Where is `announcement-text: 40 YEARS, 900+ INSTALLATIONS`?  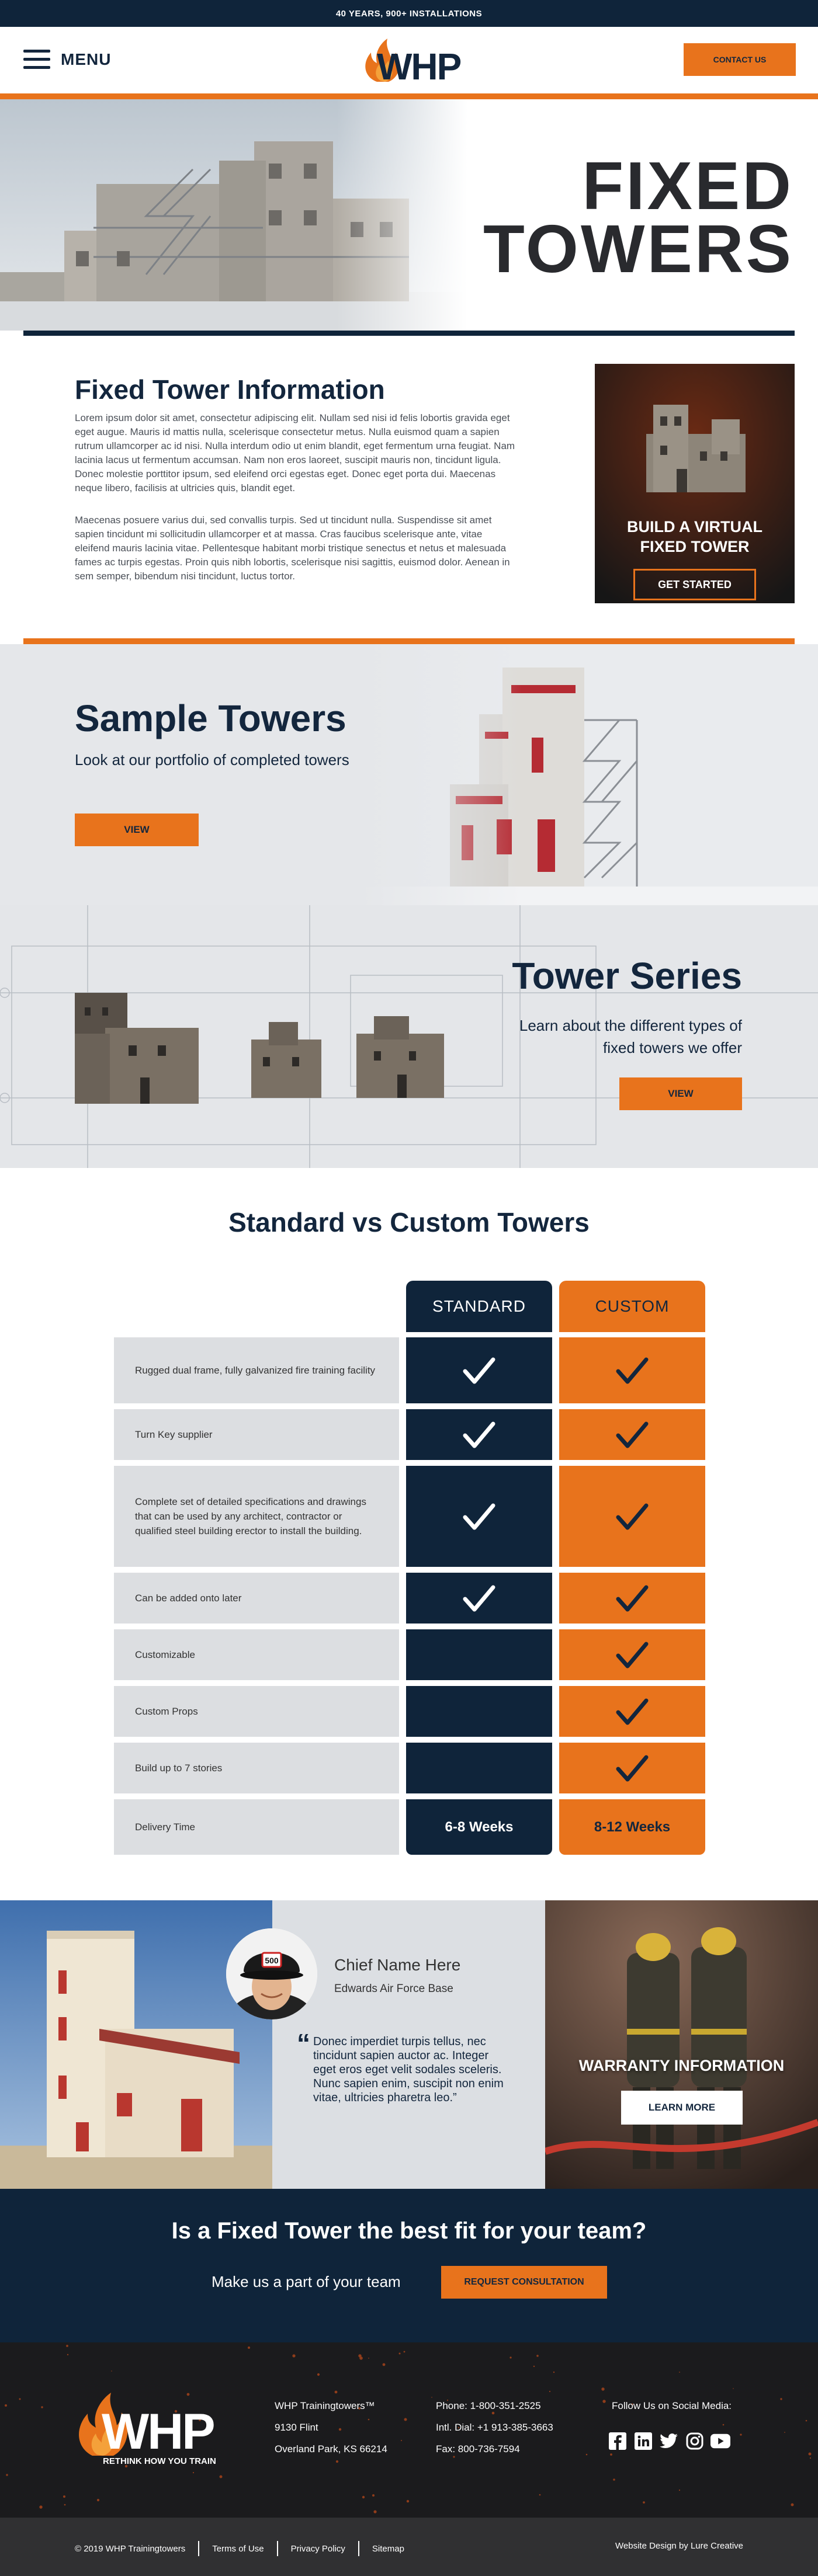 announcement-text: 40 YEARS, 900+ INSTALLATIONS is located at coordinates (409, 14).